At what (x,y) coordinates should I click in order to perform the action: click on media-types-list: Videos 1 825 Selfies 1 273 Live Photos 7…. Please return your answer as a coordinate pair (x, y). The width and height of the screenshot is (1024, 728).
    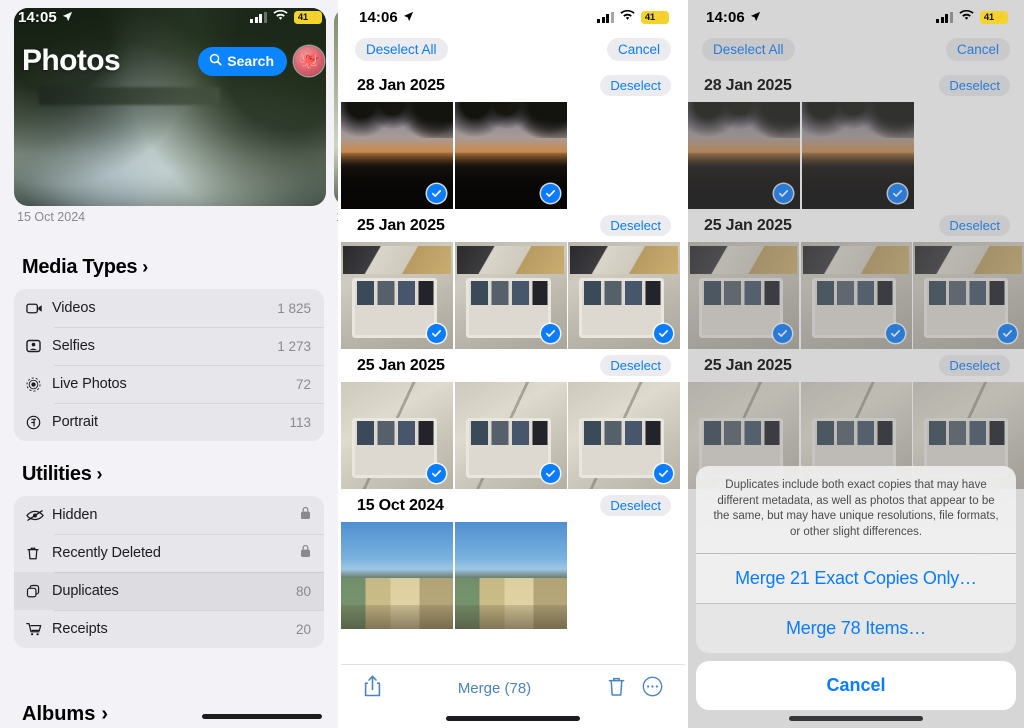
    Looking at the image, I should click on (169, 365).